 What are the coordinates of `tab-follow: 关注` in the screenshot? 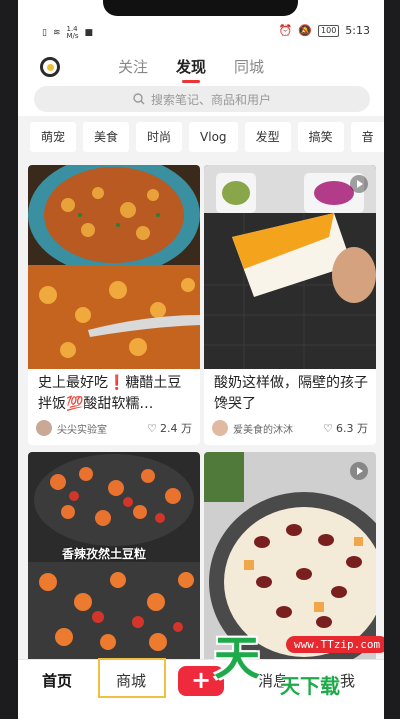 It's located at (133, 66).